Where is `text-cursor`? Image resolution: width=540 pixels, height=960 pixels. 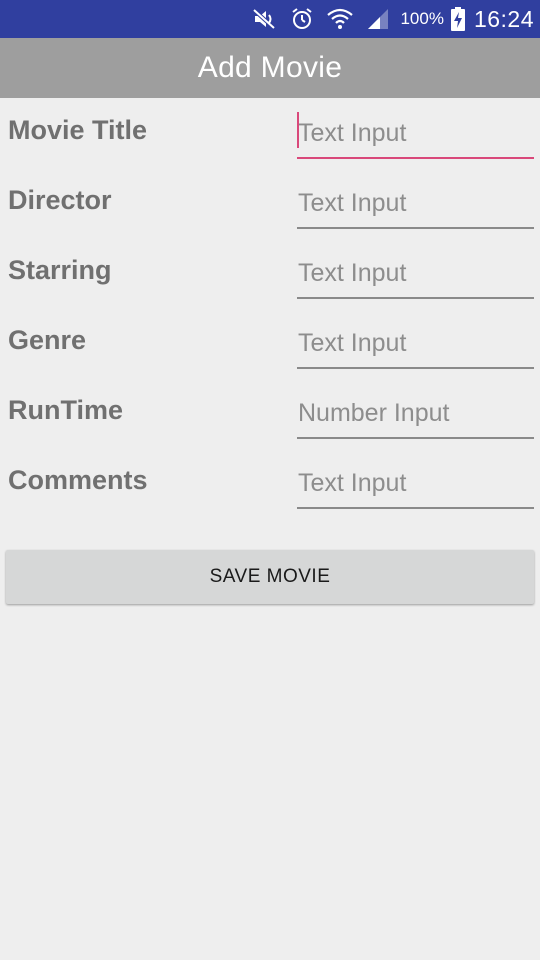
text-cursor is located at coordinates (298, 130).